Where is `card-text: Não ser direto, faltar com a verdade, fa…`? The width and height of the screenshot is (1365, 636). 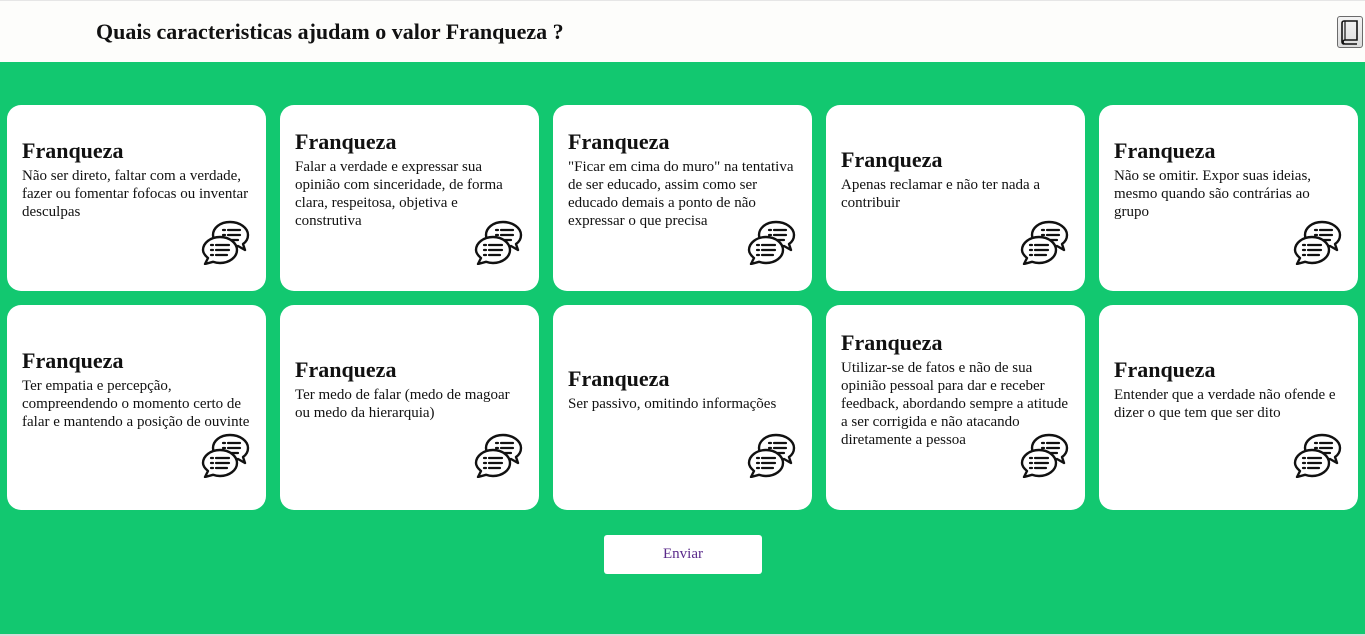 card-text: Não ser direto, faltar com a verdade, fa… is located at coordinates (135, 194).